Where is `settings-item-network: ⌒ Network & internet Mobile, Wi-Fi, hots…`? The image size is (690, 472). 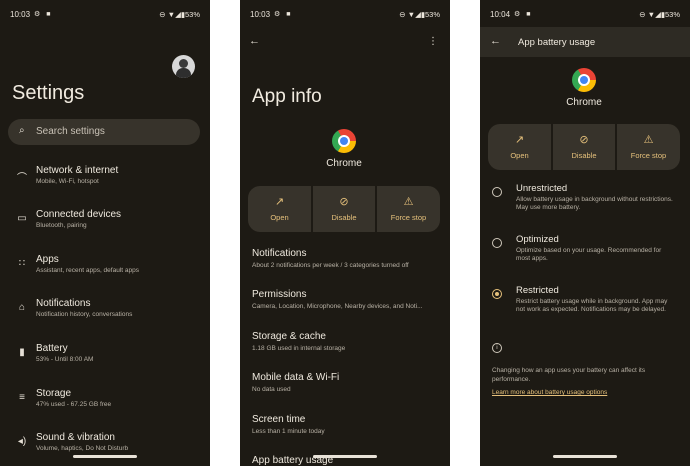 settings-item-network: ⌒ Network & internet Mobile, Wi-Fi, hots… is located at coordinates (105, 185).